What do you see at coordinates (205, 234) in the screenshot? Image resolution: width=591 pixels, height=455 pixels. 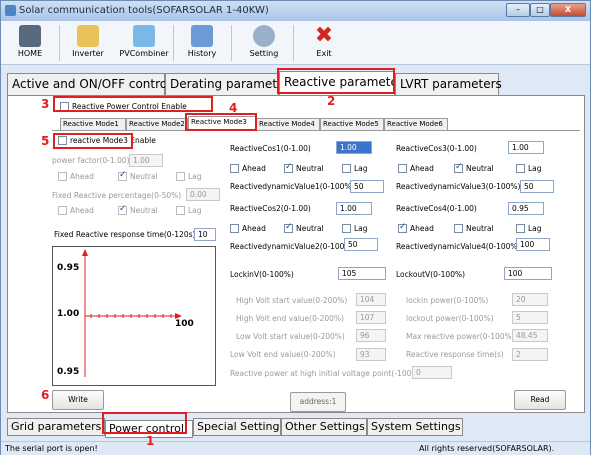 I see `response-time-input: 10` at bounding box center [205, 234].